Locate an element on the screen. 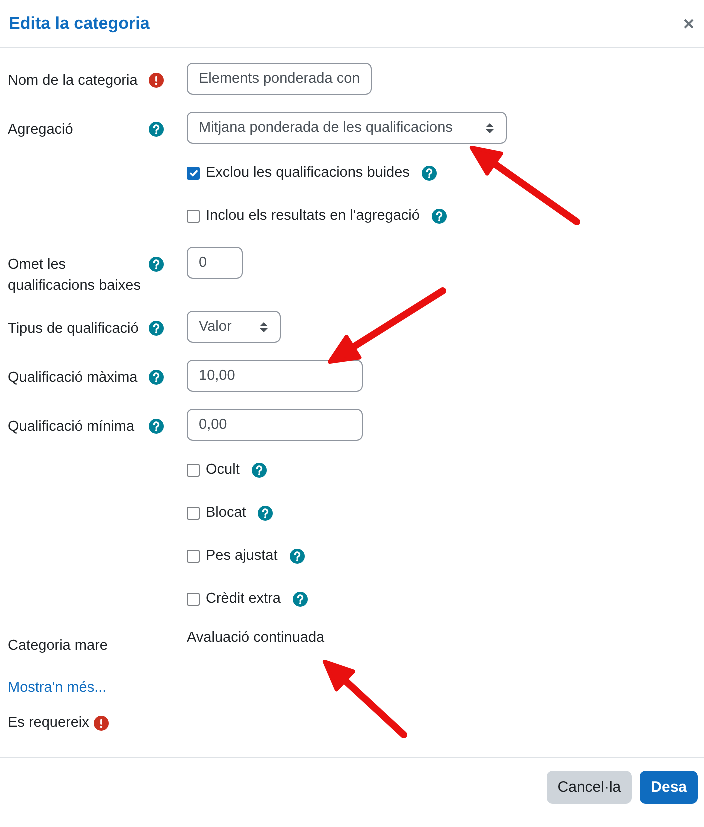 This screenshot has height=827, width=704. static-value: Avaluació continuada is located at coordinates (256, 637).